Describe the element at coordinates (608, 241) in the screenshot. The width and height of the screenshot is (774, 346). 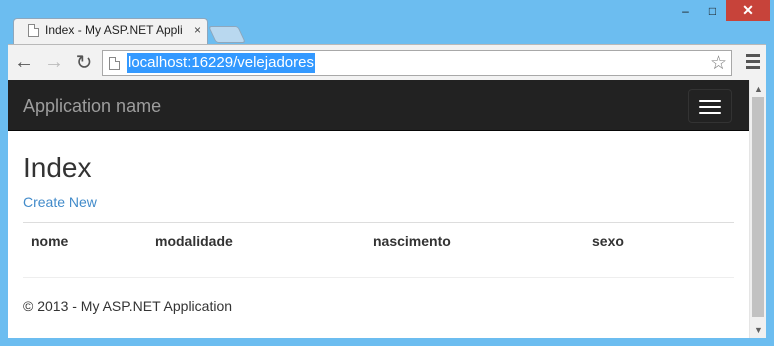
I see `column-header-sexo: sexo` at that location.